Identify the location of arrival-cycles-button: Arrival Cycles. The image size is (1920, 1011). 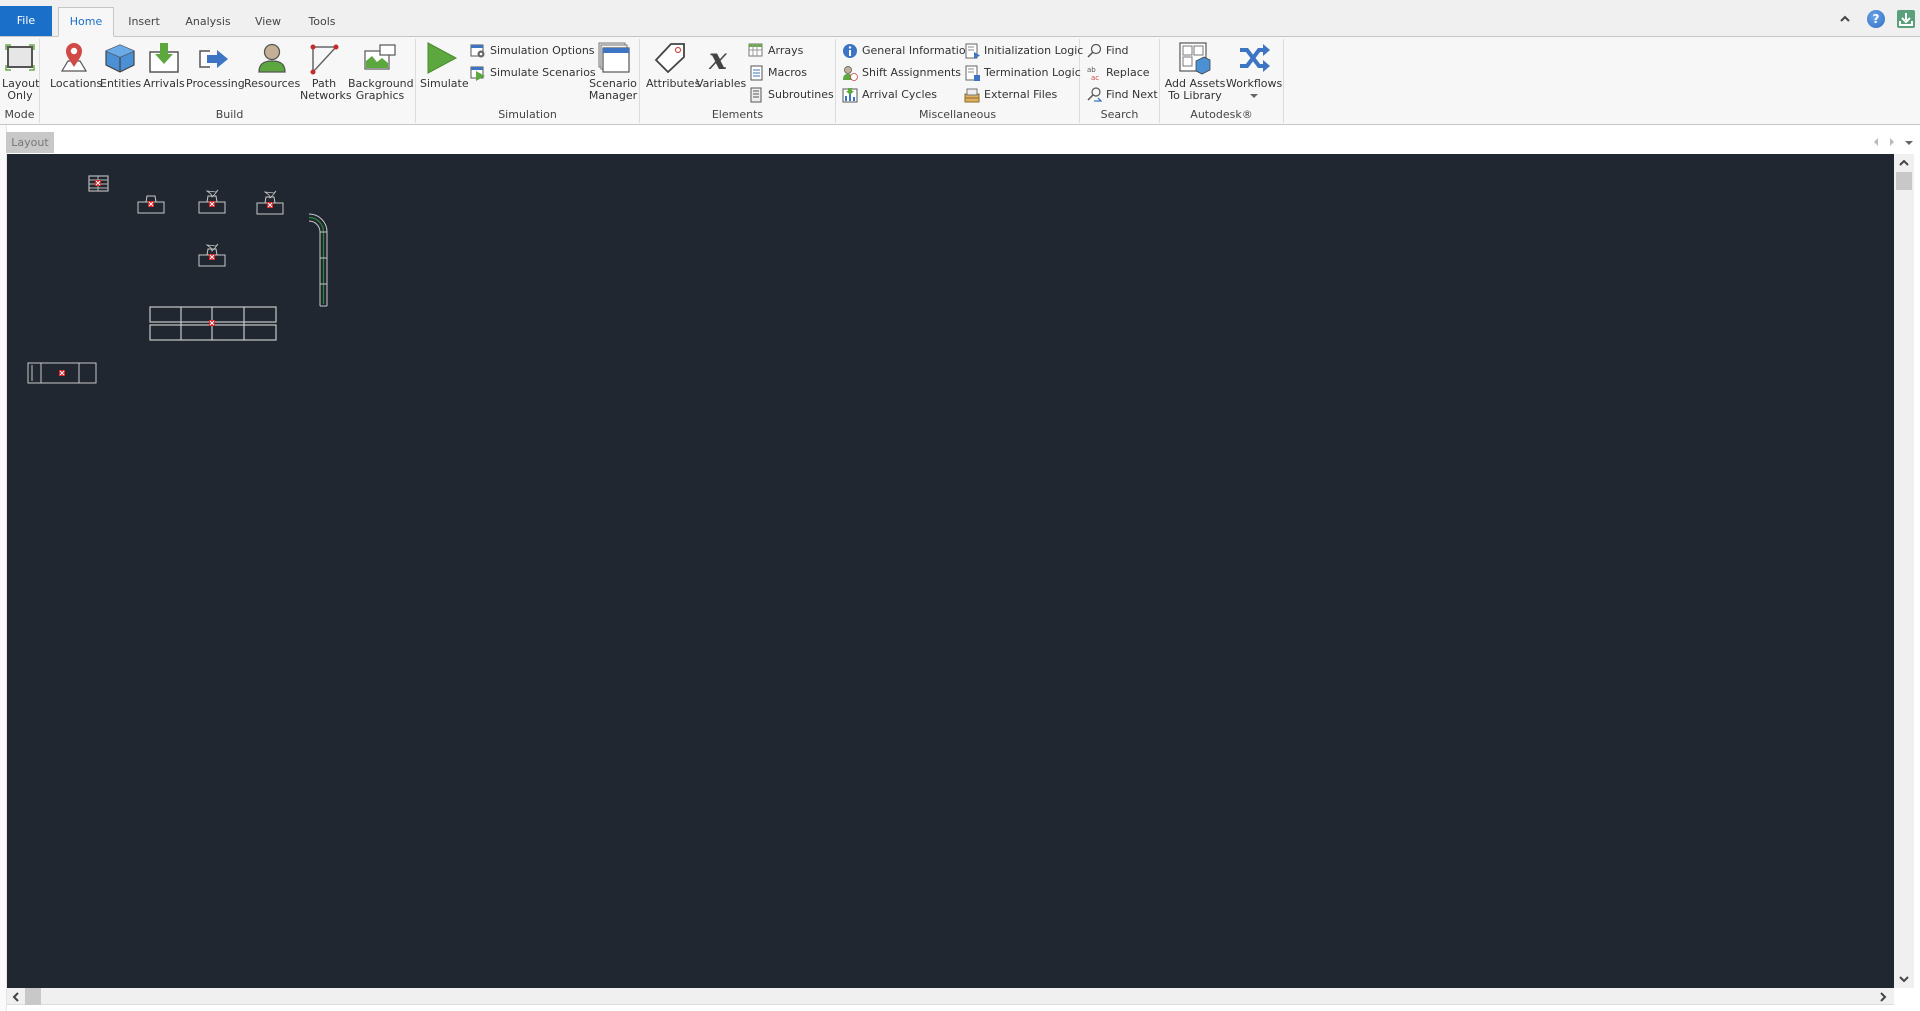
(889, 96).